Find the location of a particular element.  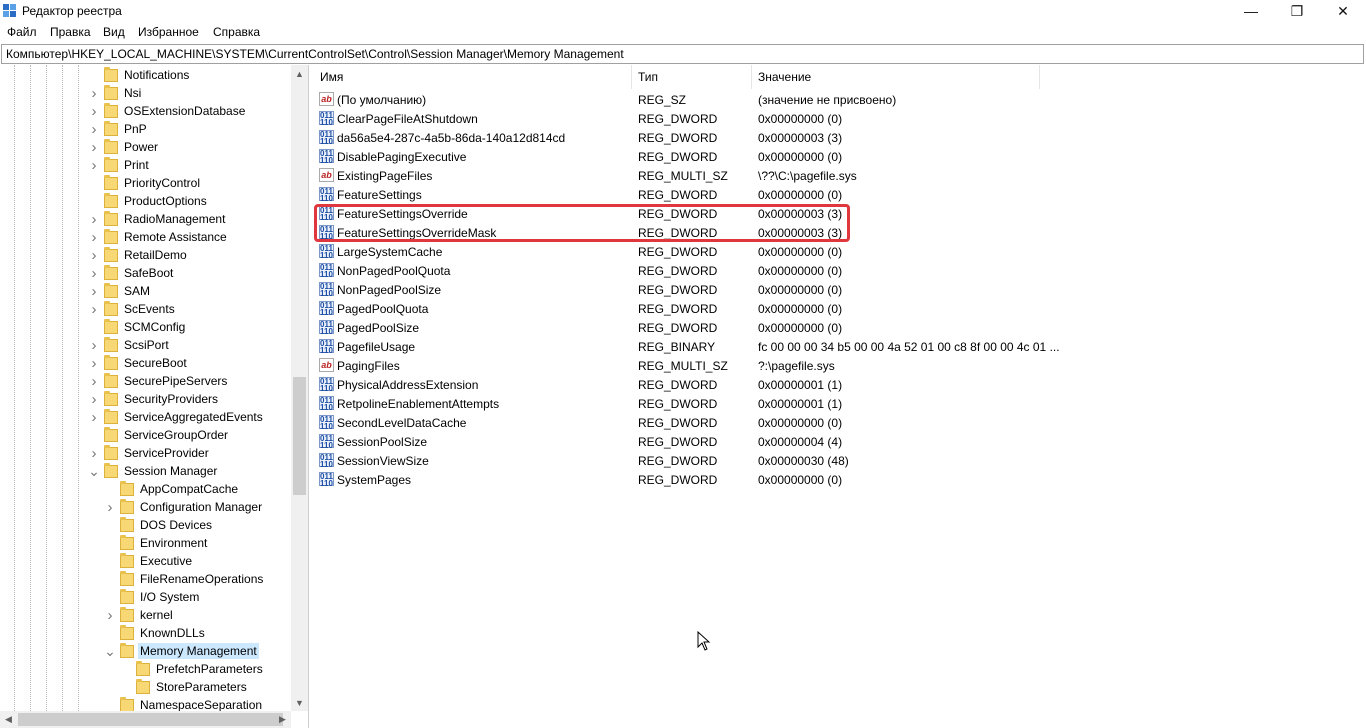

tree-item: › RetailDemo is located at coordinates (138, 255).